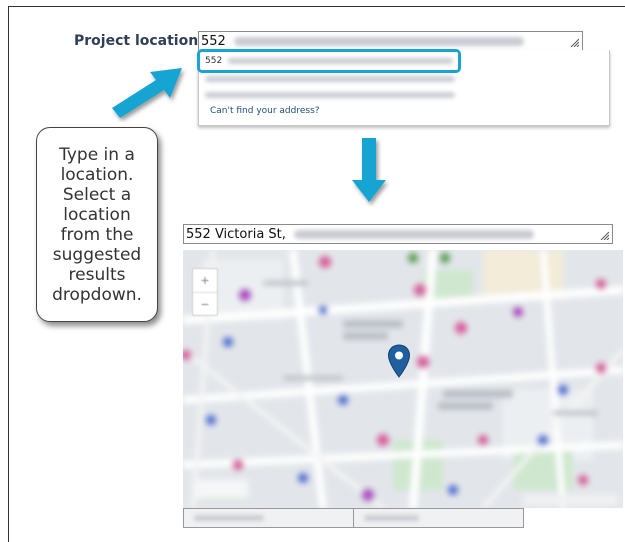 The image size is (625, 542). I want to click on selected-input-value: 552 Victoria St,, so click(360, 234).